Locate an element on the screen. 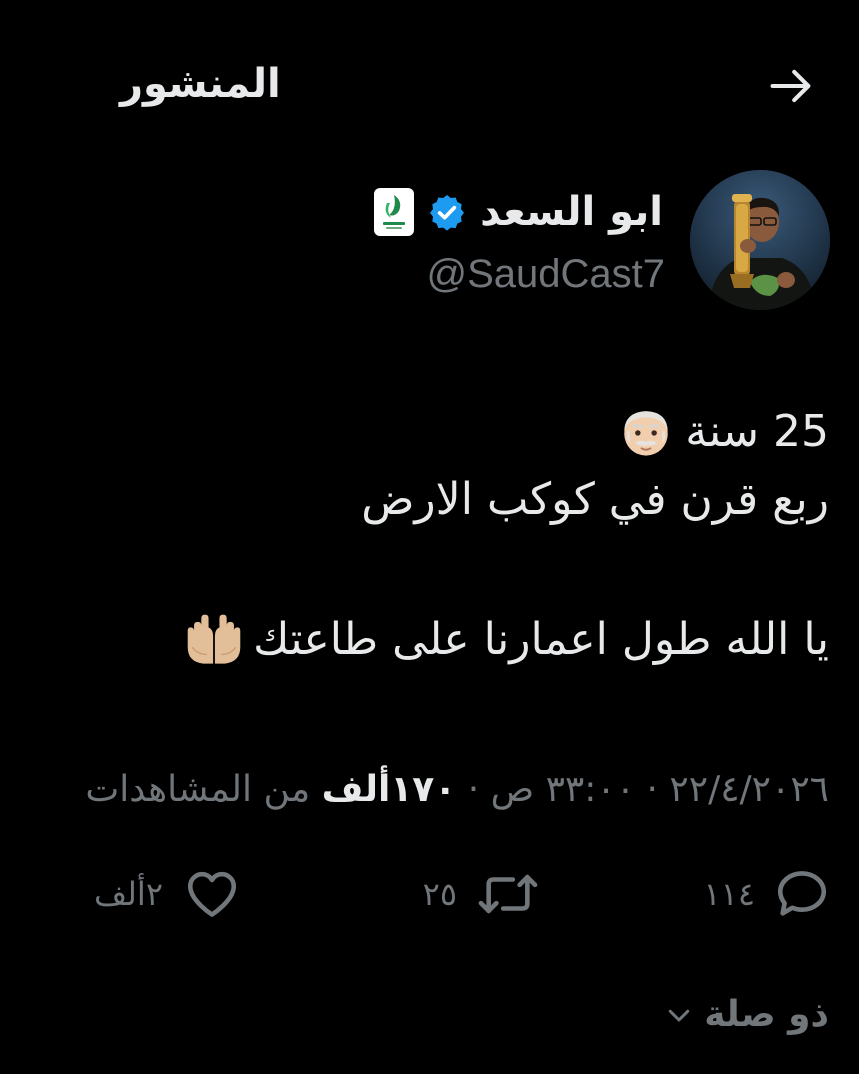  post-line-1: 25 سنة is located at coordinates (429, 432).